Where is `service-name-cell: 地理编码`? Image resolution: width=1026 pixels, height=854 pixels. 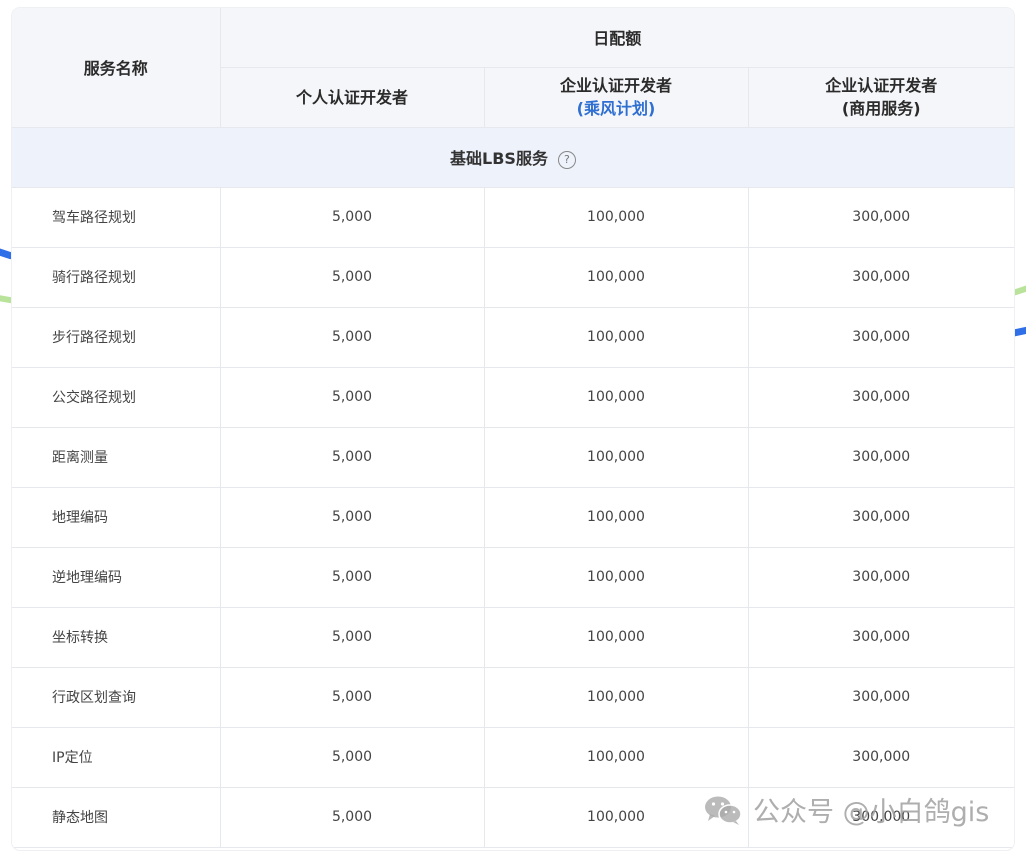 service-name-cell: 地理编码 is located at coordinates (116, 517).